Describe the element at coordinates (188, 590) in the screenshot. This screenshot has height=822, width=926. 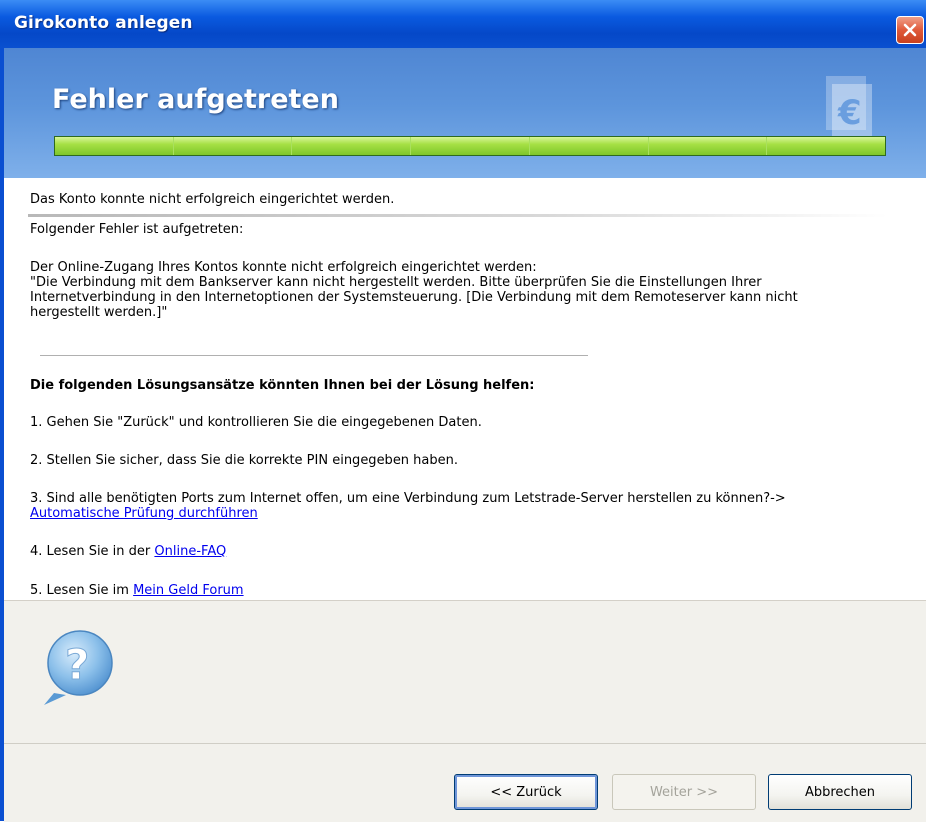
I see `forum-link: Mein Geld Forum` at that location.